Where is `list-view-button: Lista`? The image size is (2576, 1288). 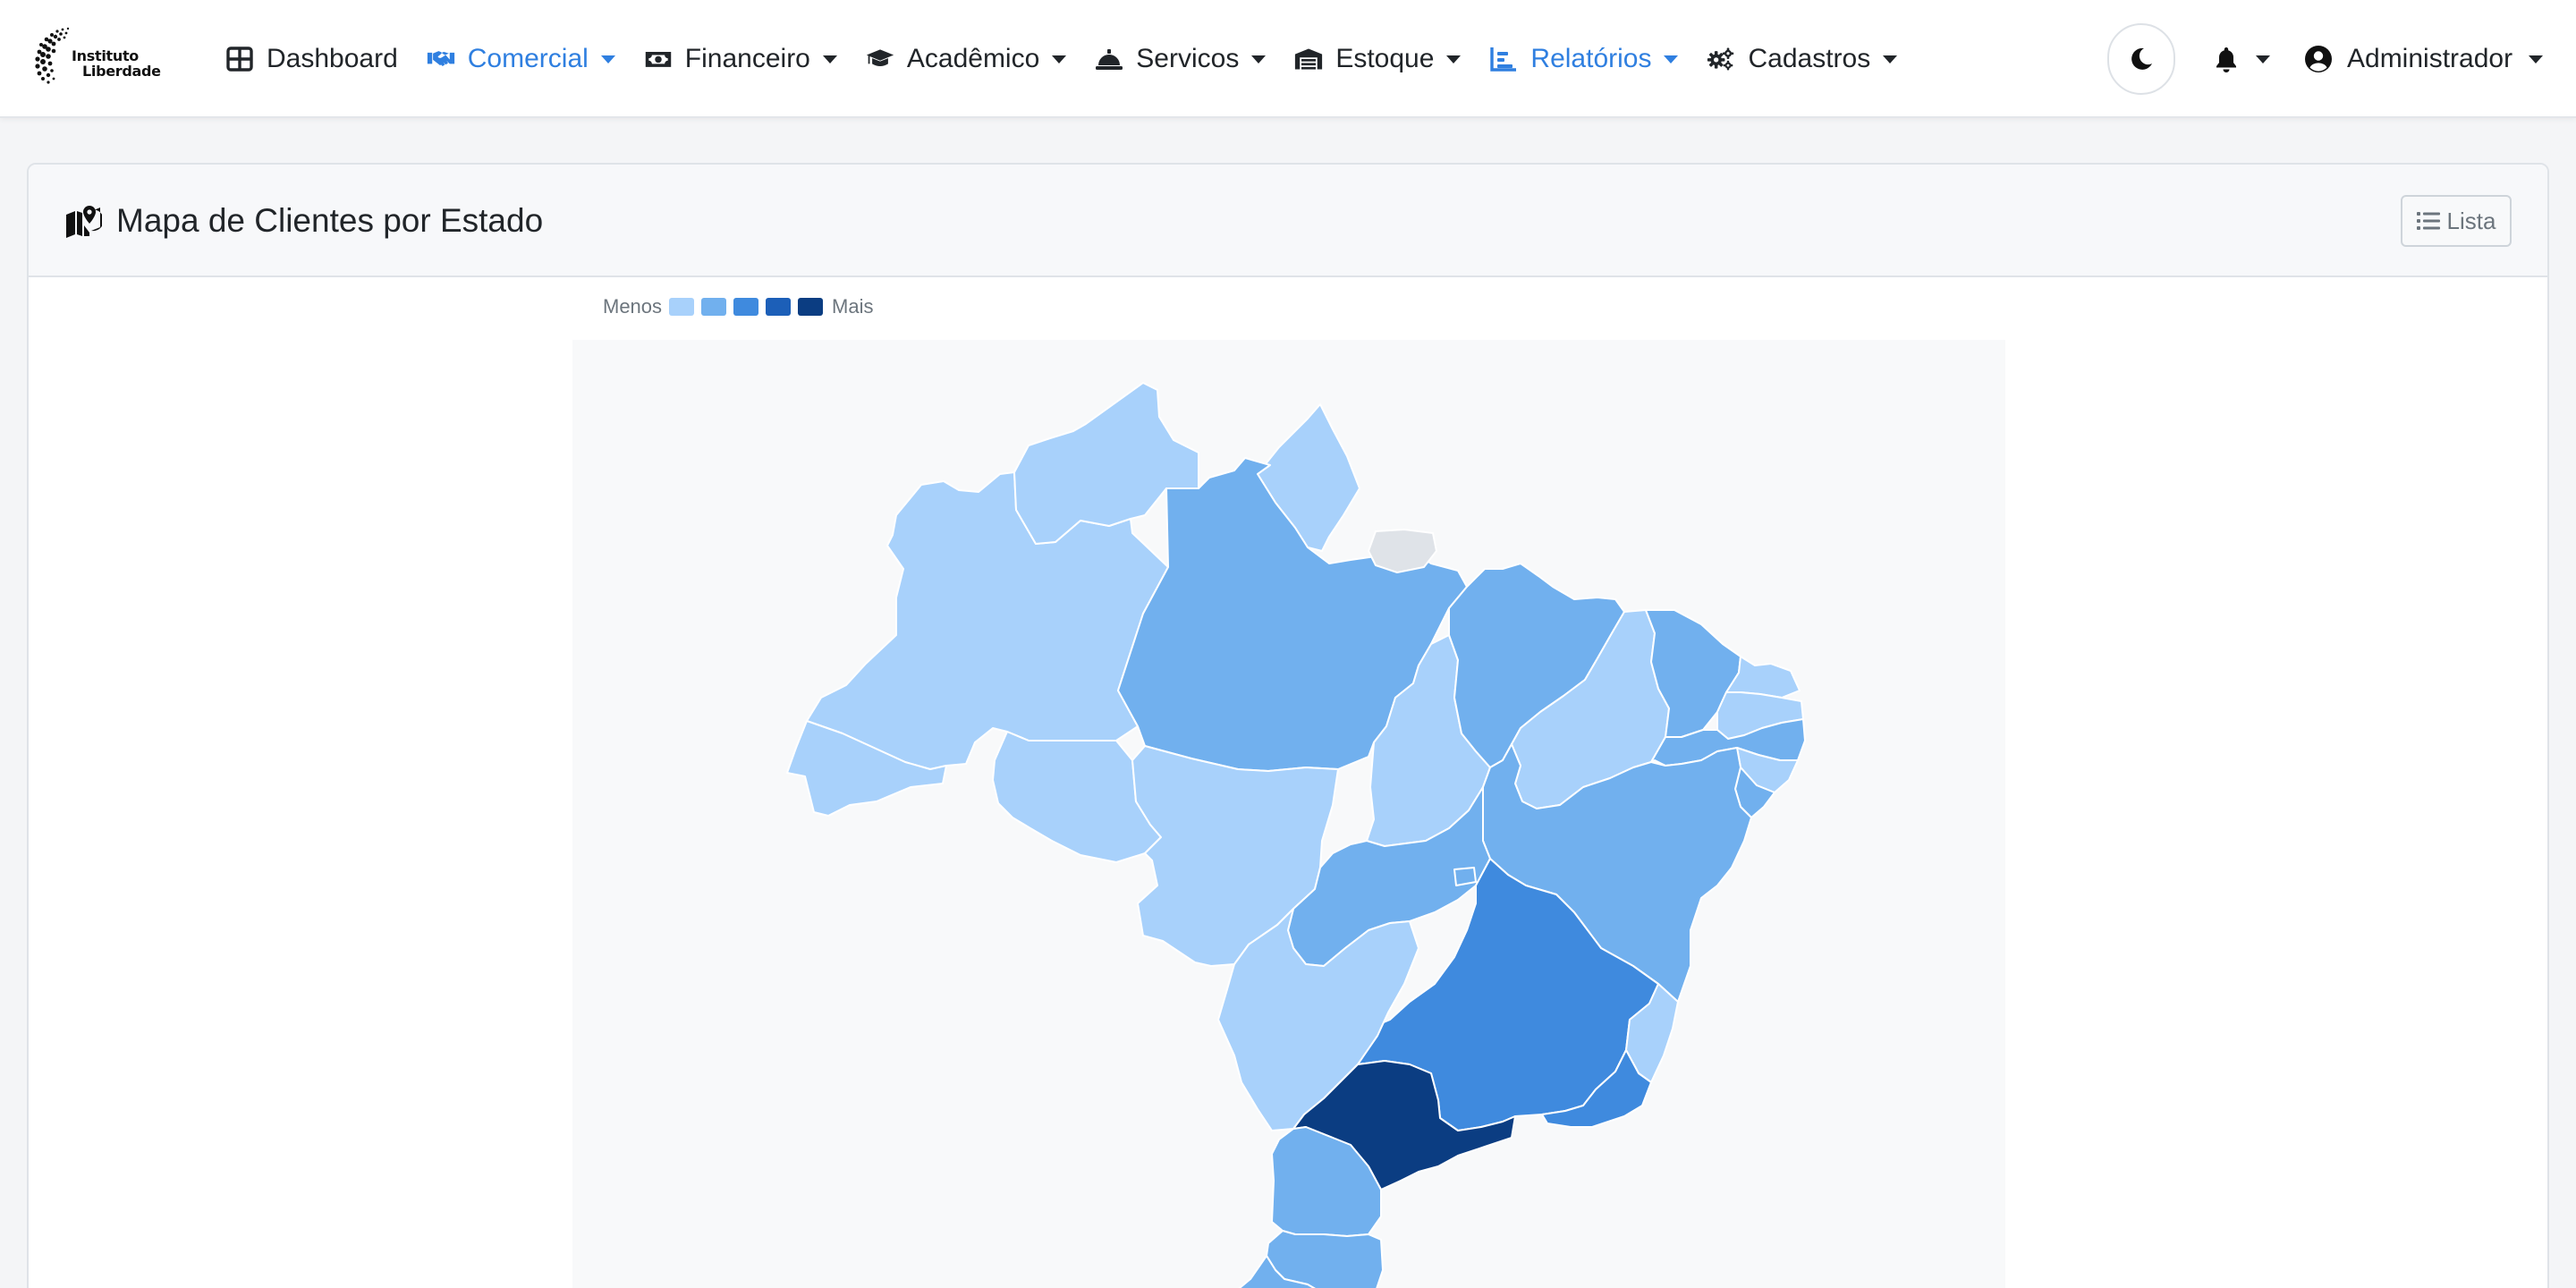 list-view-button: Lista is located at coordinates (2456, 221).